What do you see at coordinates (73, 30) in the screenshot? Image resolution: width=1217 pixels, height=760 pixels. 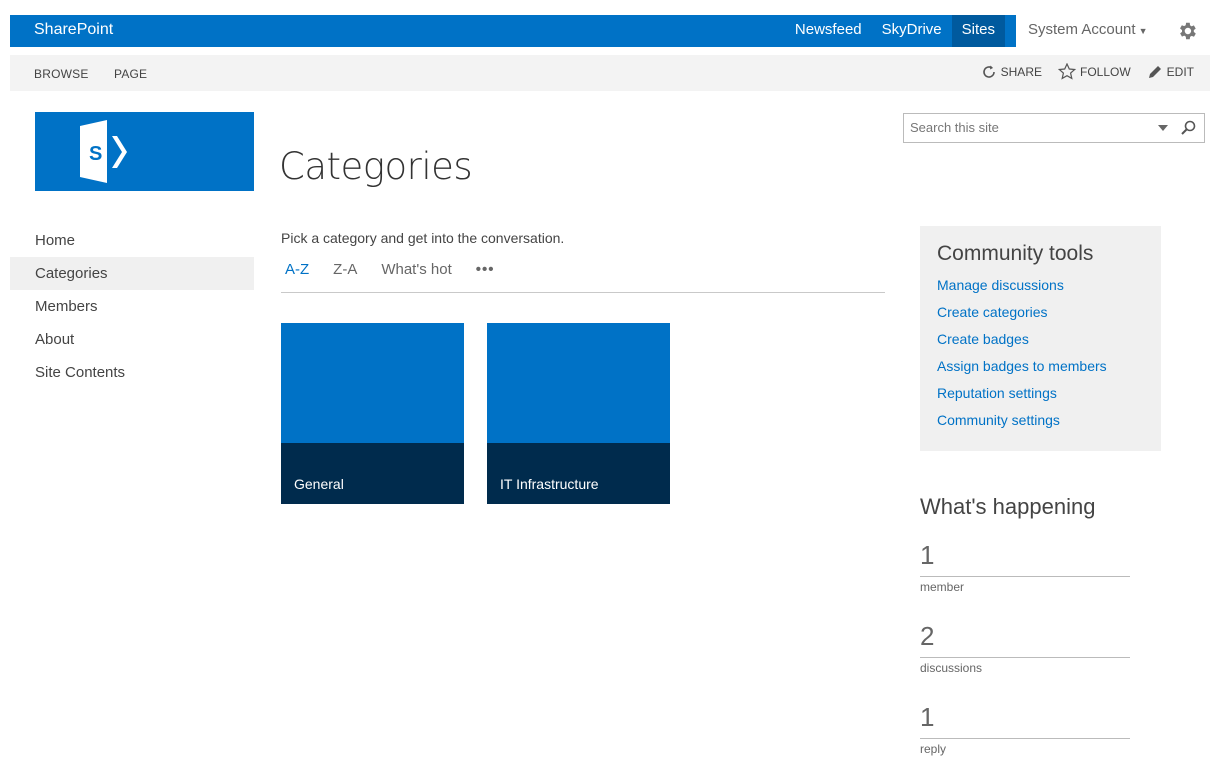 I see `sharepoint-brand: SharePoint` at bounding box center [73, 30].